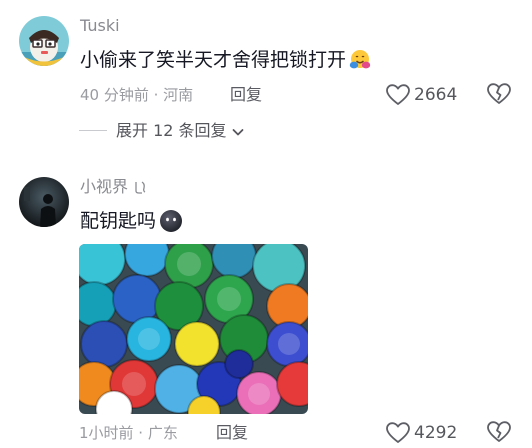  What do you see at coordinates (171, 130) in the screenshot?
I see `expand-replies-label: 展开 12 条回复` at bounding box center [171, 130].